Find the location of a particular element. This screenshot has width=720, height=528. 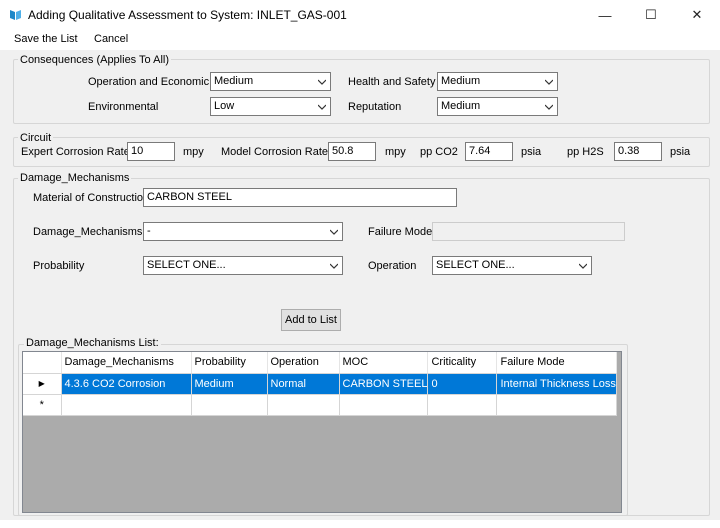

material-input: CARBON STEEL is located at coordinates (300, 197).